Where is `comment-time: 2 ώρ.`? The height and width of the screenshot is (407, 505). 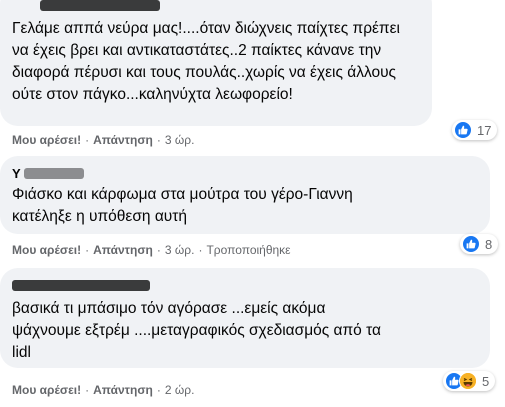 comment-time: 2 ώρ. is located at coordinates (180, 390).